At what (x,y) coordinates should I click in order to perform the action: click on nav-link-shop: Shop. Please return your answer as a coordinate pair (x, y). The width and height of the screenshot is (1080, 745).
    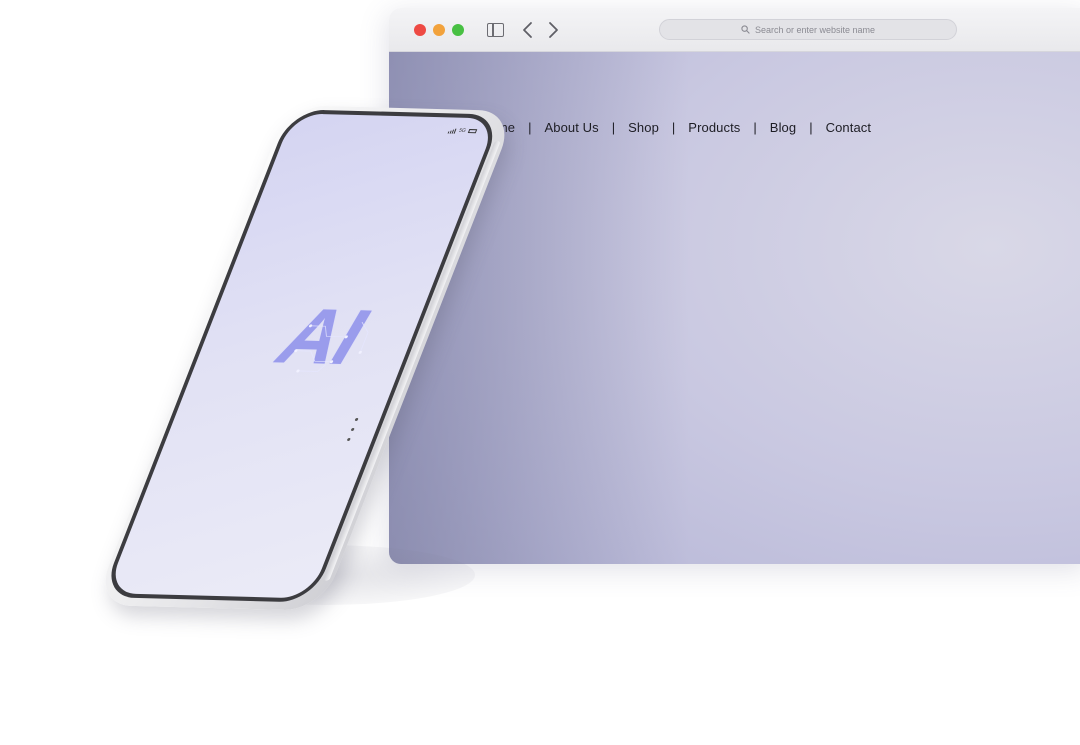
    Looking at the image, I should click on (643, 127).